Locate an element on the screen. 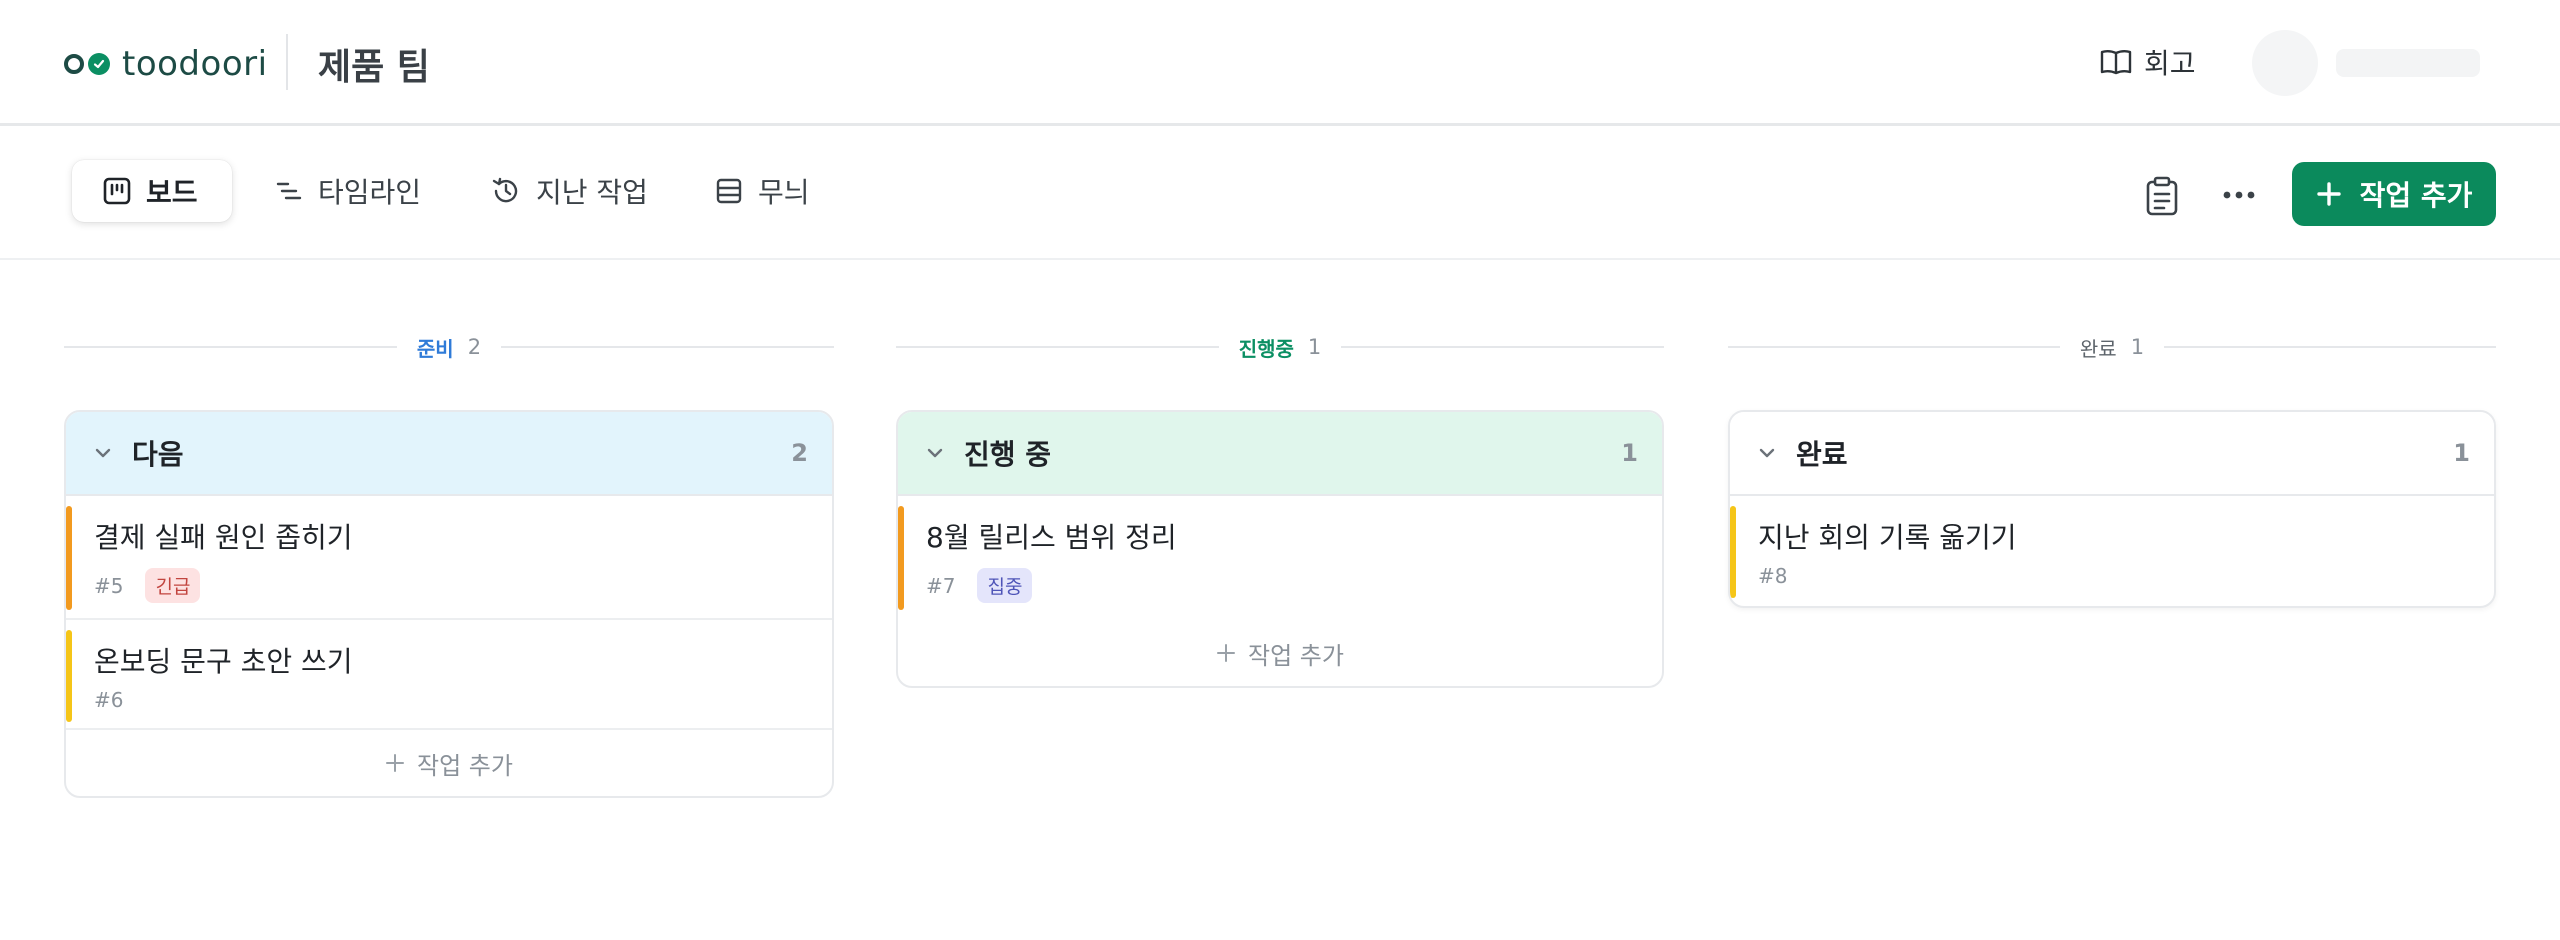  book-icon is located at coordinates (2116, 62).